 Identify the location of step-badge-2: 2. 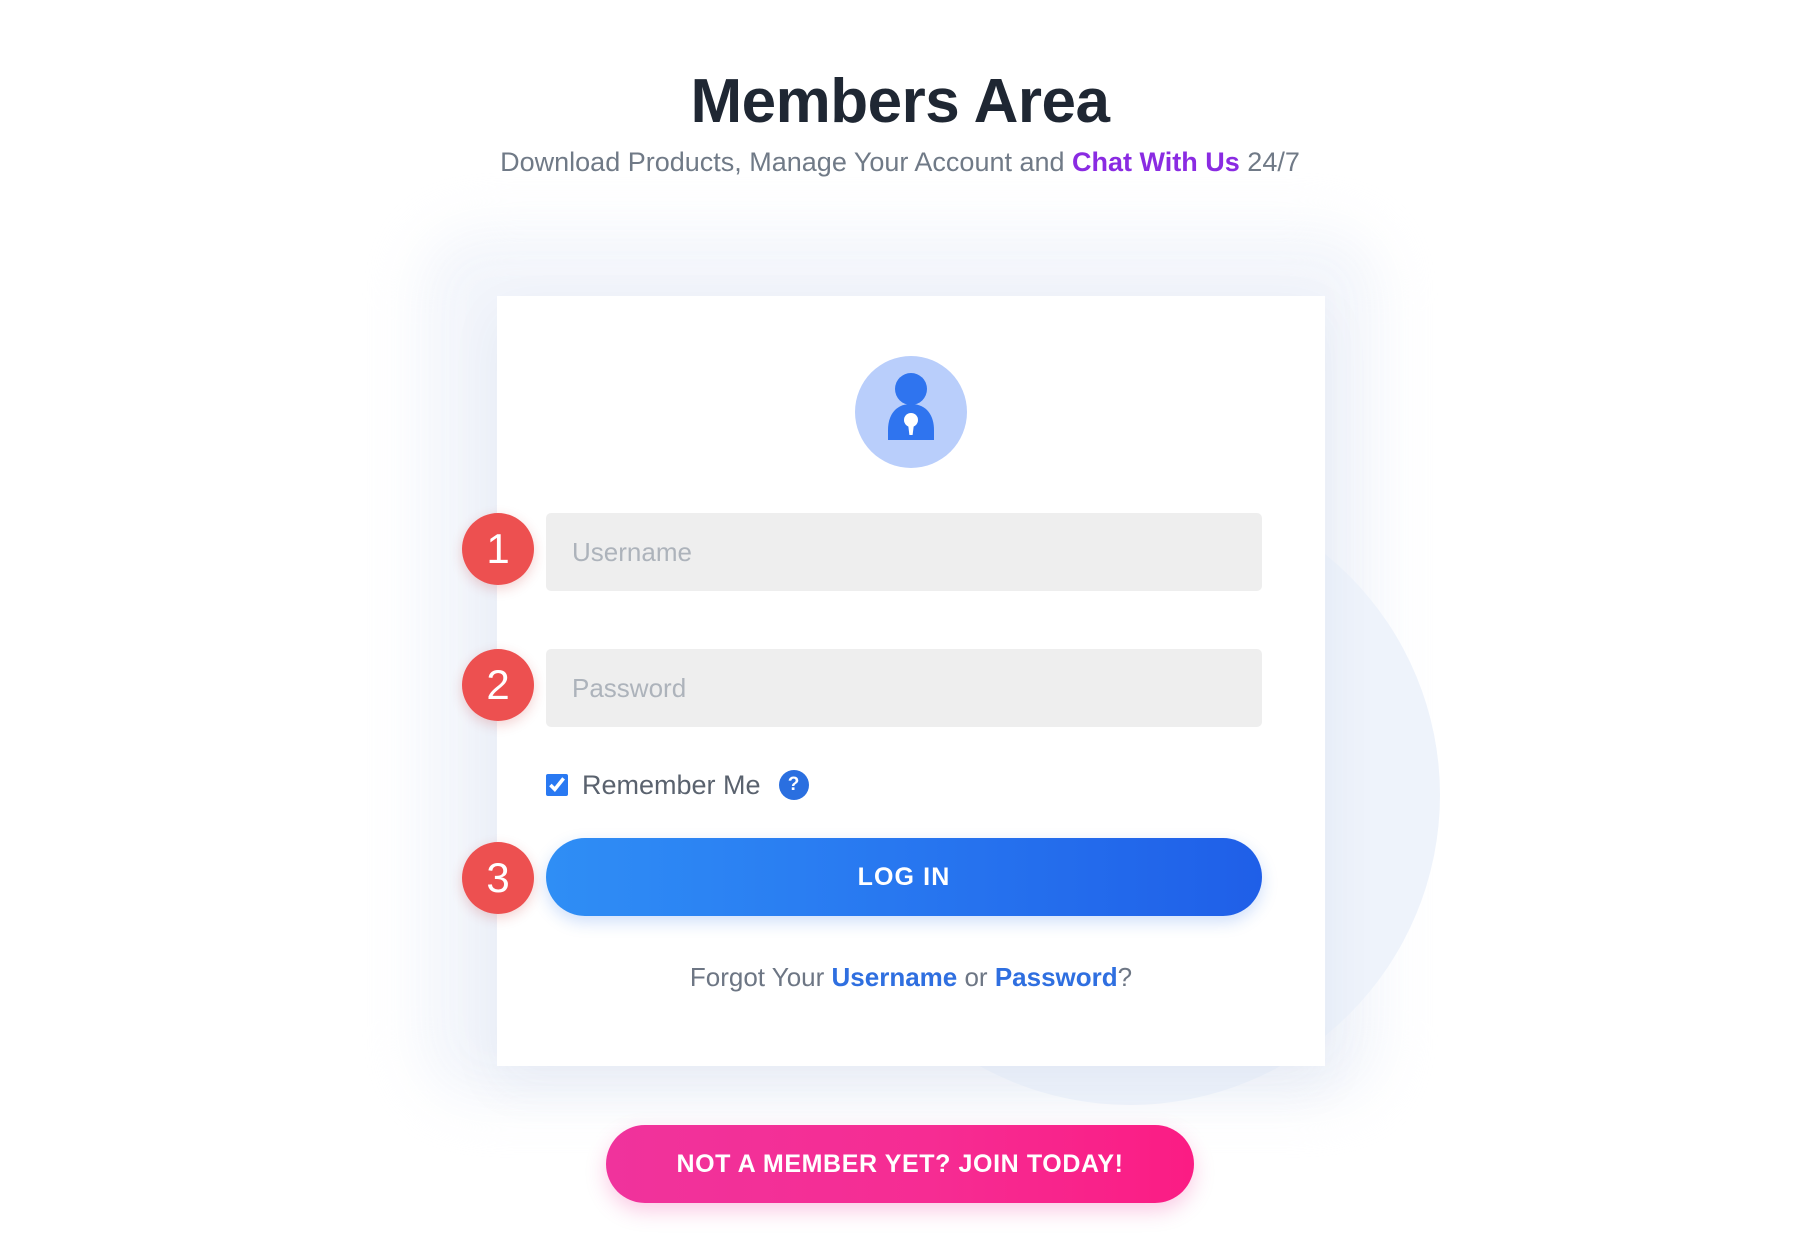
(498, 685).